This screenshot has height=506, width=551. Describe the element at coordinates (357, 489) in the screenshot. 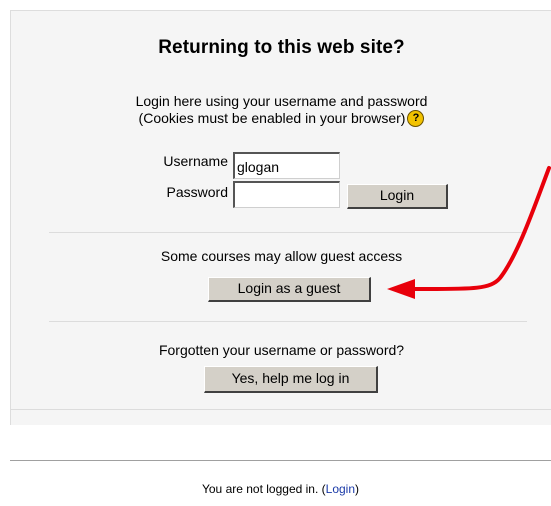

I see `footer-text-end: )` at that location.